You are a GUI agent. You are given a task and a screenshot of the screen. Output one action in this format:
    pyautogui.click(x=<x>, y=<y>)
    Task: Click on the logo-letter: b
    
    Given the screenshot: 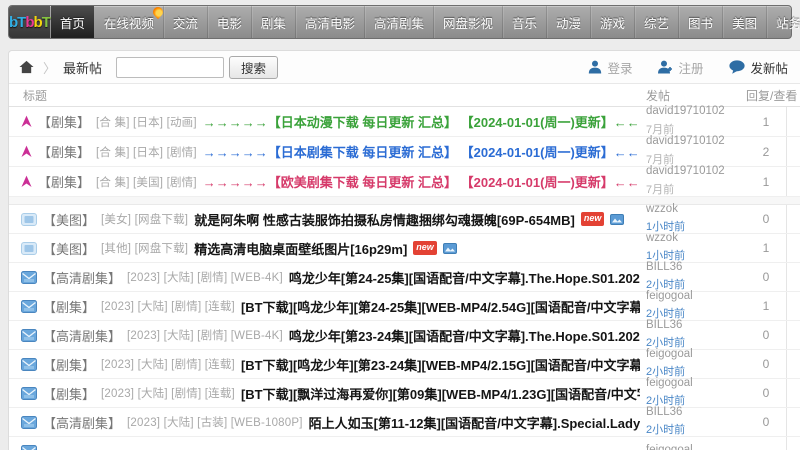 What is the action you would take?
    pyautogui.click(x=13, y=22)
    